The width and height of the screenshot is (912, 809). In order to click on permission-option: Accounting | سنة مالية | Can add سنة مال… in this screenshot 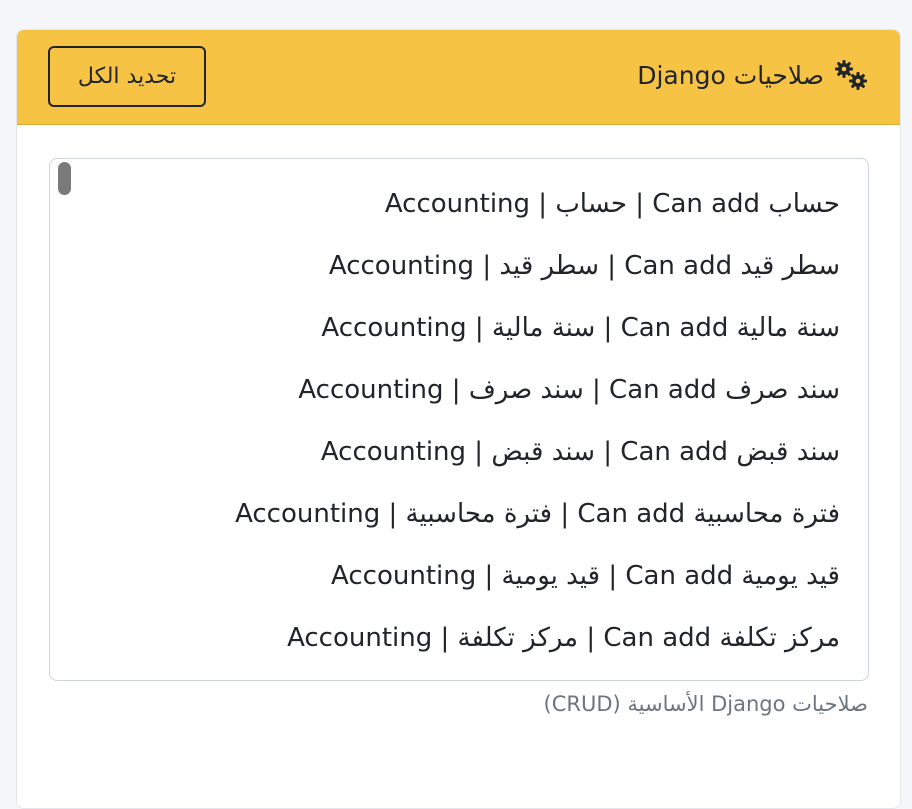, I will do `click(537, 328)`.